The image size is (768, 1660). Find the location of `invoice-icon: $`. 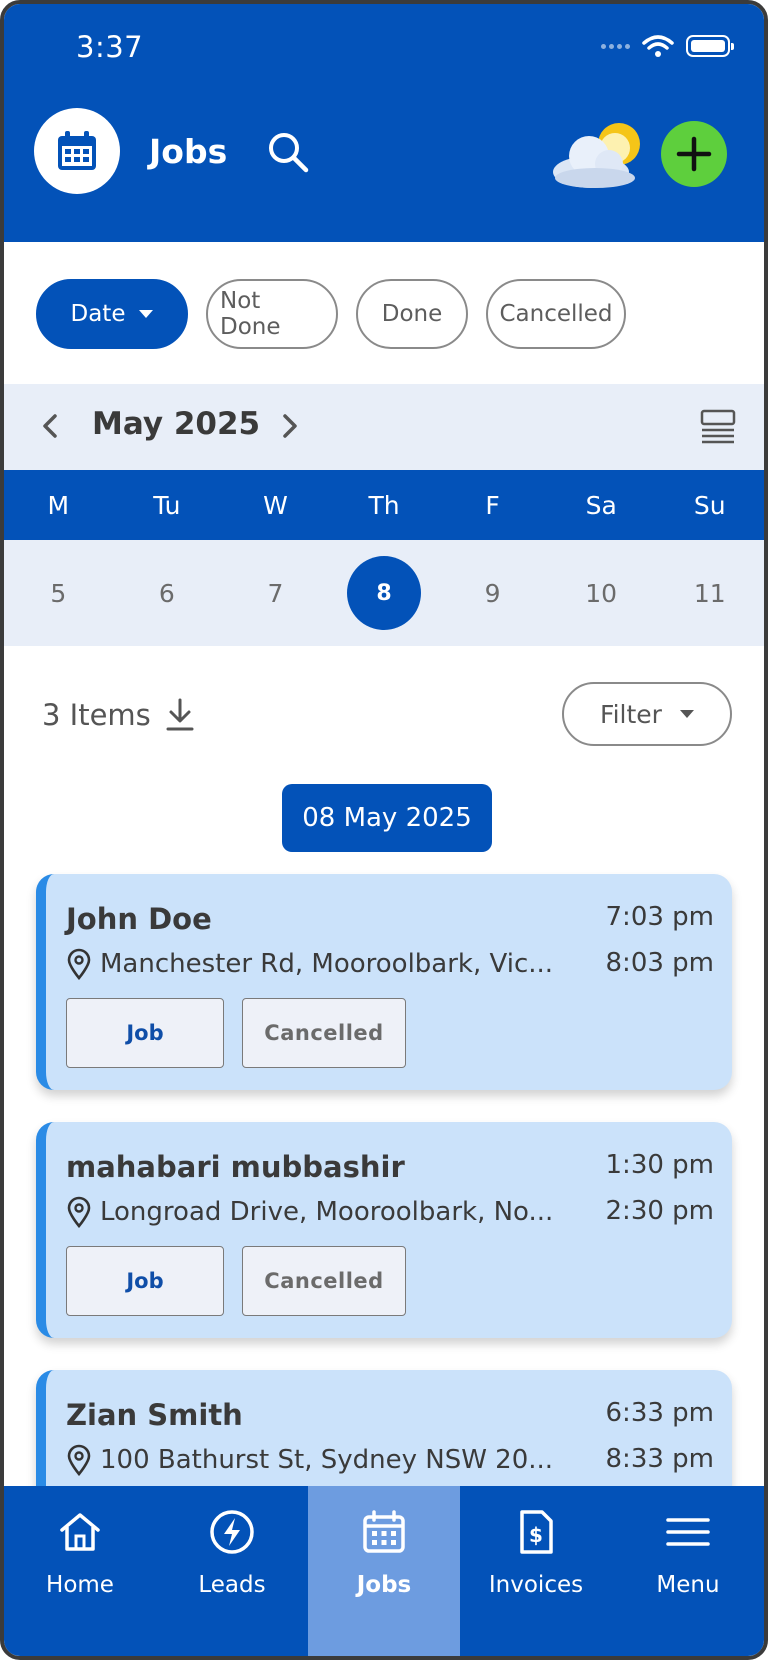

invoice-icon: $ is located at coordinates (536, 1532).